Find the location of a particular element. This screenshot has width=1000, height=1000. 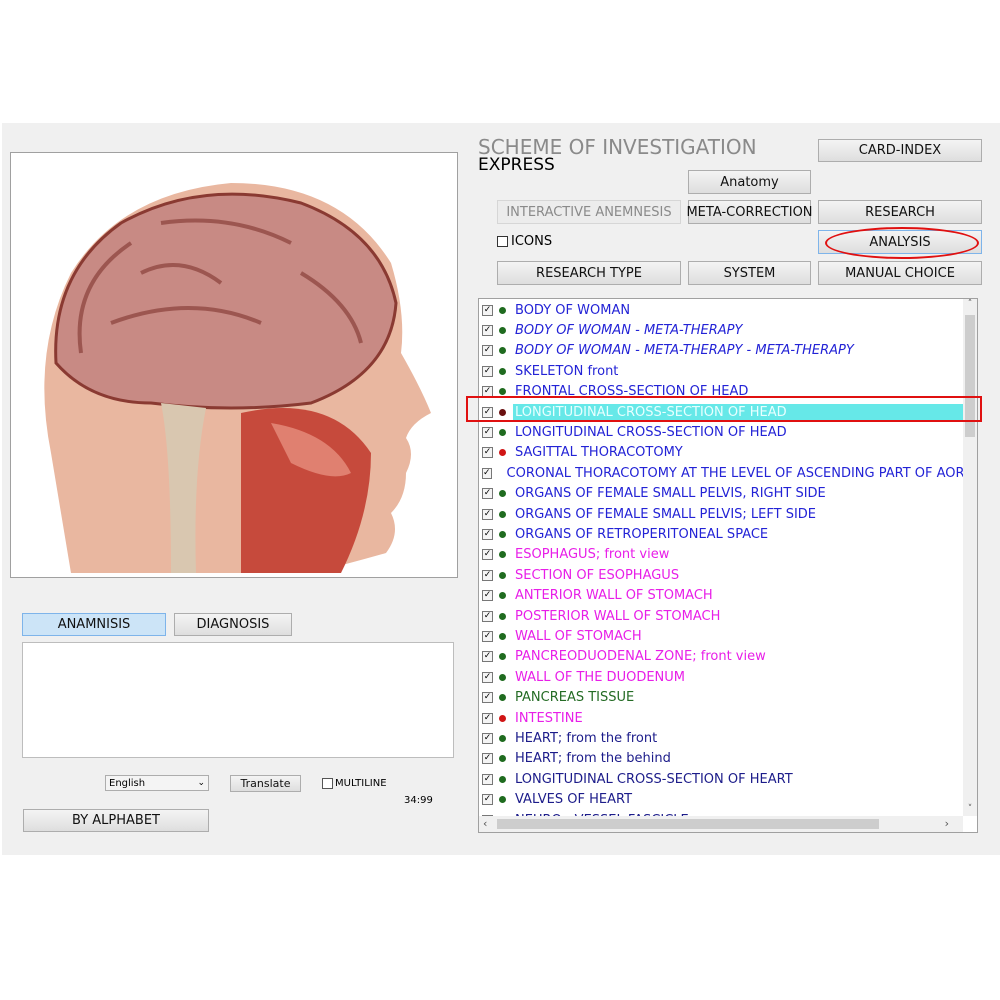

multiline-checkbox-box is located at coordinates (327, 783).